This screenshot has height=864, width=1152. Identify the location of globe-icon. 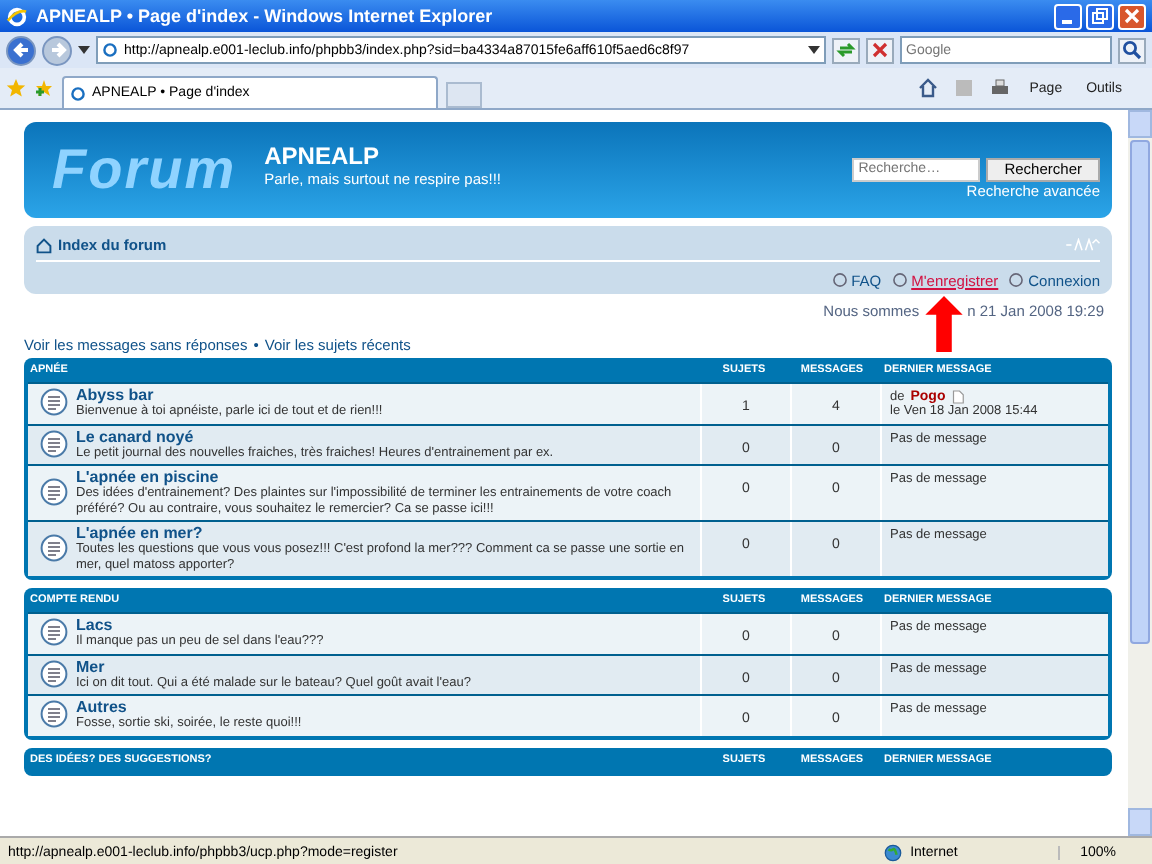
(893, 853).